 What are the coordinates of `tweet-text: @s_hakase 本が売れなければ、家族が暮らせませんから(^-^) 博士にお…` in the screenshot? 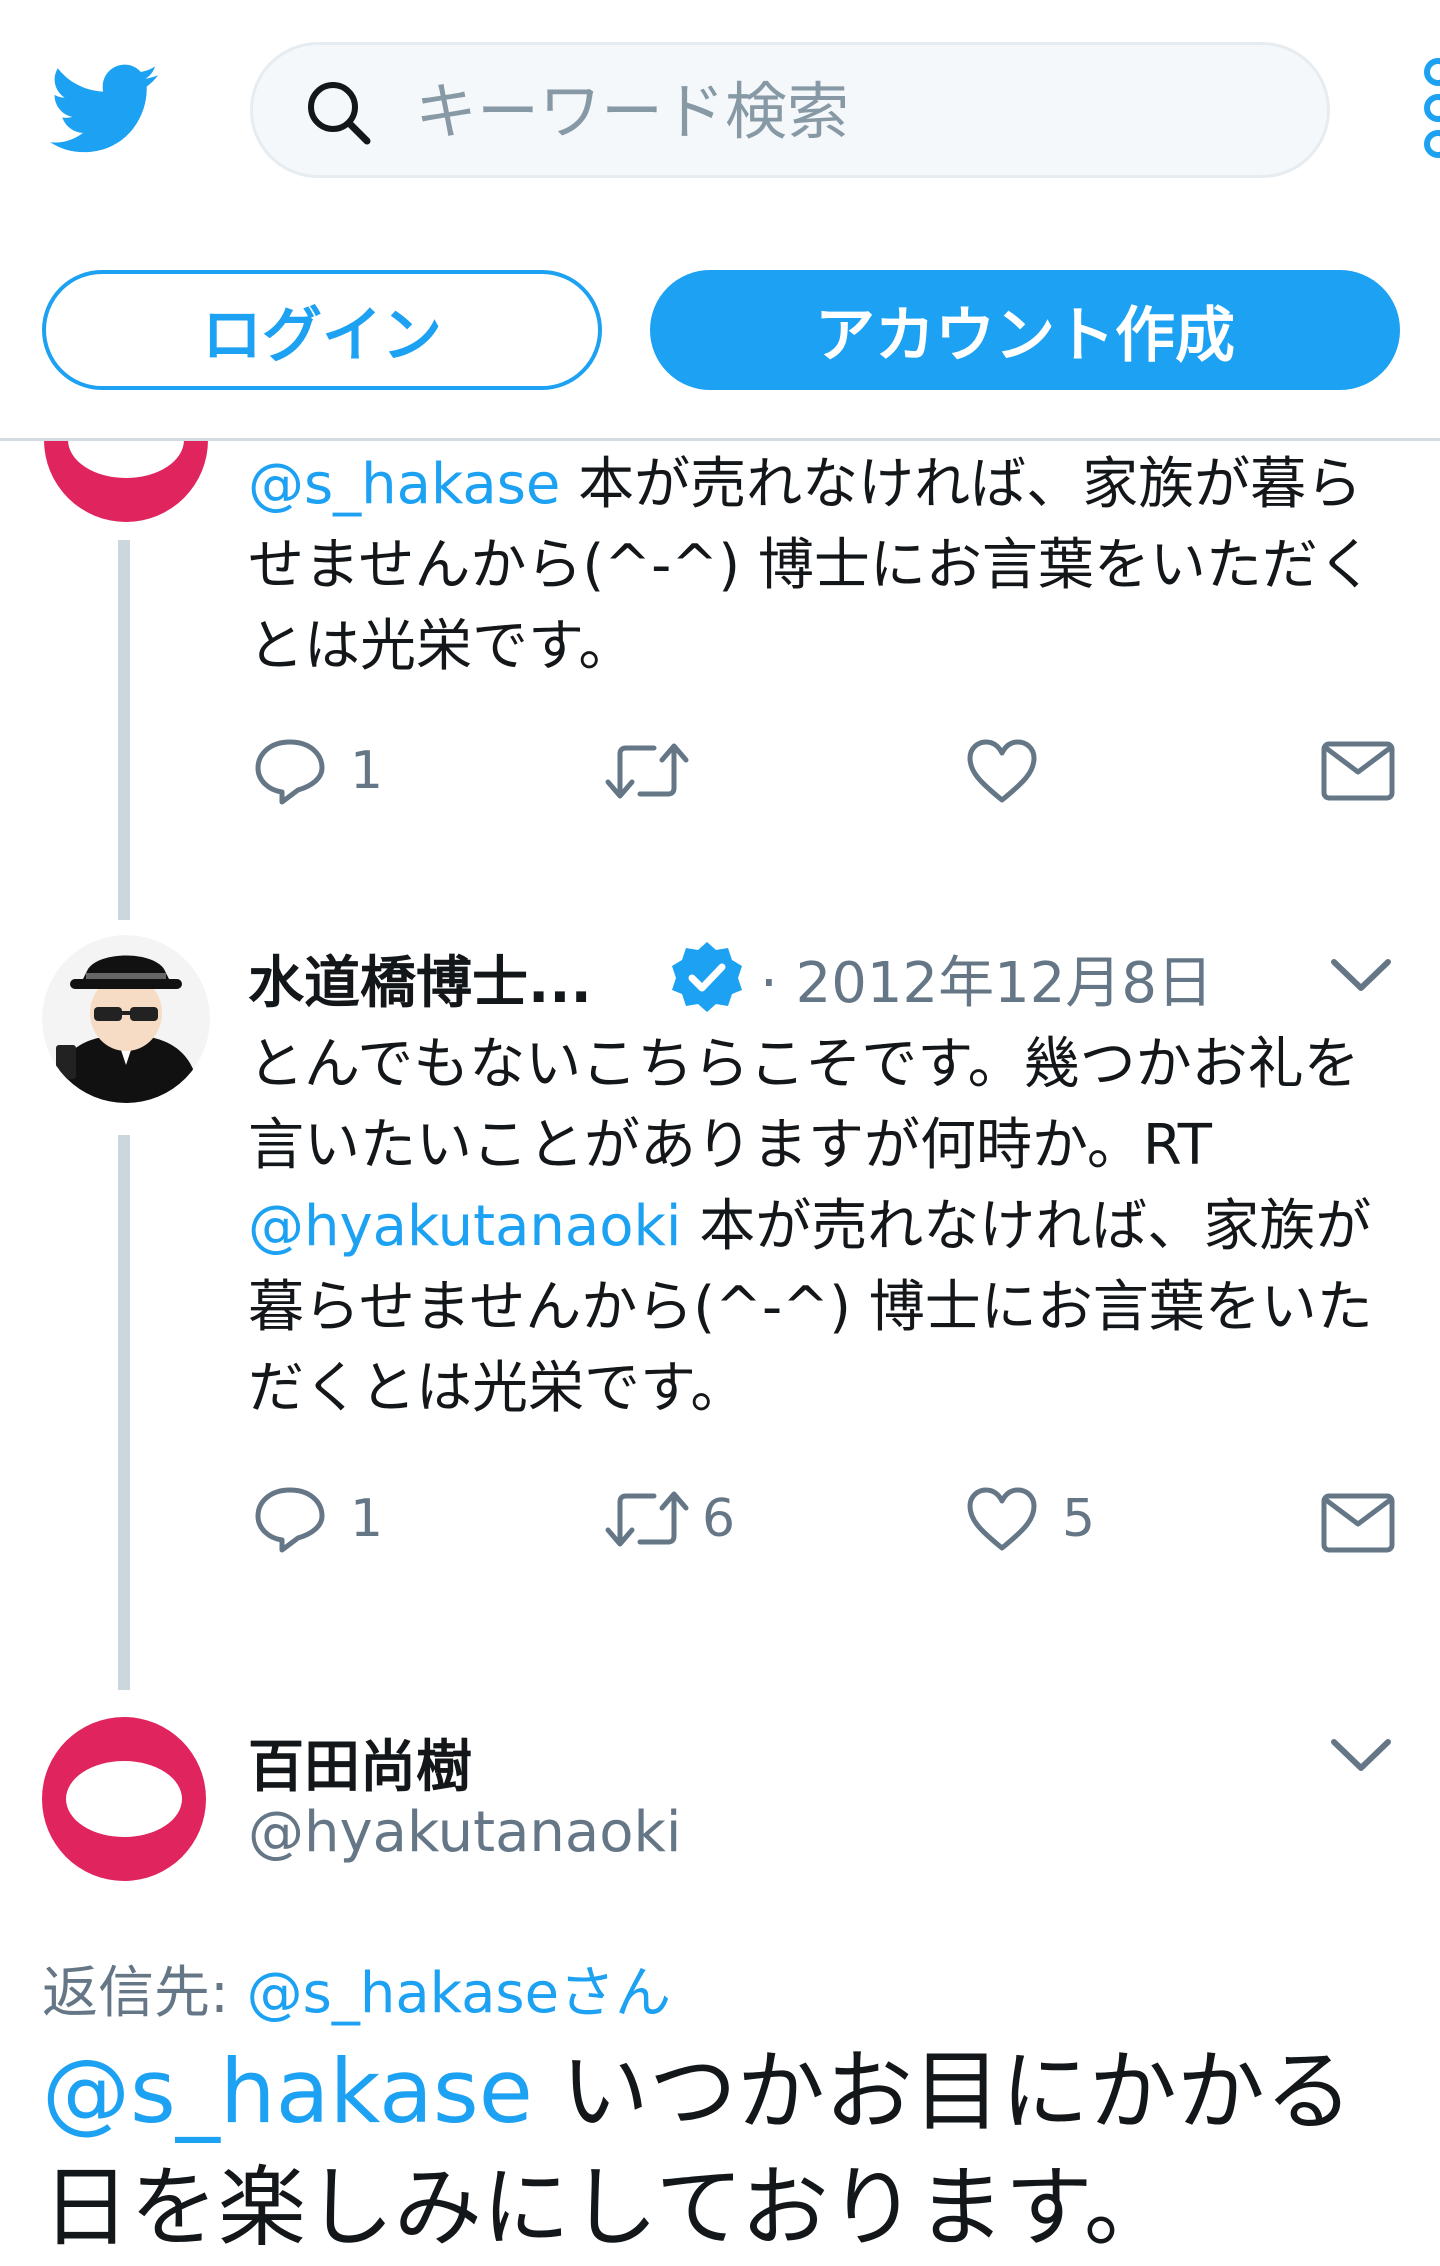 It's located at (828, 565).